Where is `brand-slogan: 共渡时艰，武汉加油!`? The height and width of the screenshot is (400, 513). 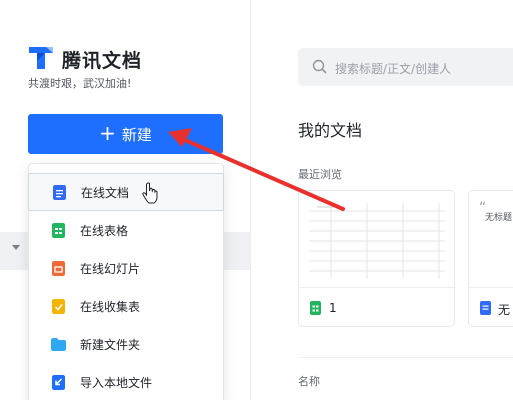 brand-slogan: 共渡时艰，武汉加油! is located at coordinates (80, 83).